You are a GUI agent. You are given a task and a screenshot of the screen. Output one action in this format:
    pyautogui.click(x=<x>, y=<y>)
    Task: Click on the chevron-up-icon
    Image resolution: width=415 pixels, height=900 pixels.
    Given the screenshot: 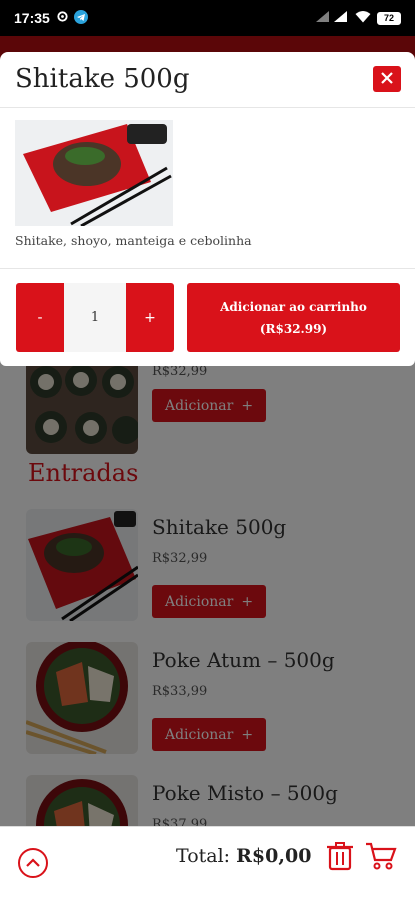 What is the action you would take?
    pyautogui.click(x=33, y=865)
    